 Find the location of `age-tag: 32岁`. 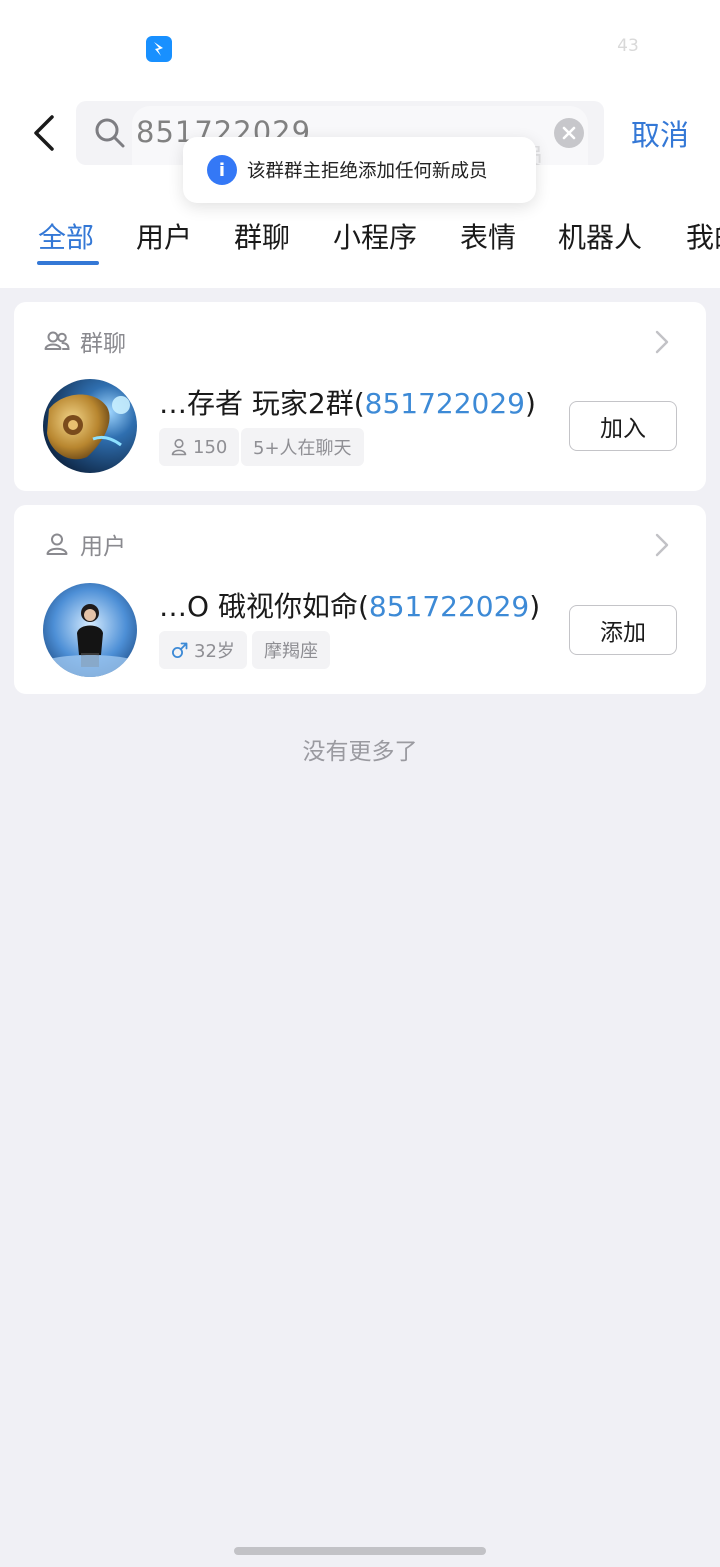

age-tag: 32岁 is located at coordinates (203, 650).